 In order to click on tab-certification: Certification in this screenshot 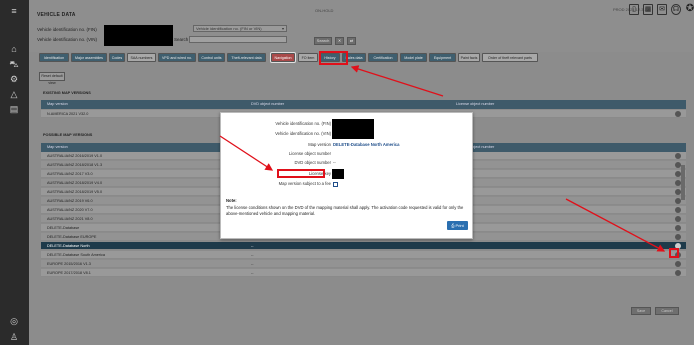, I will do `click(383, 57)`.